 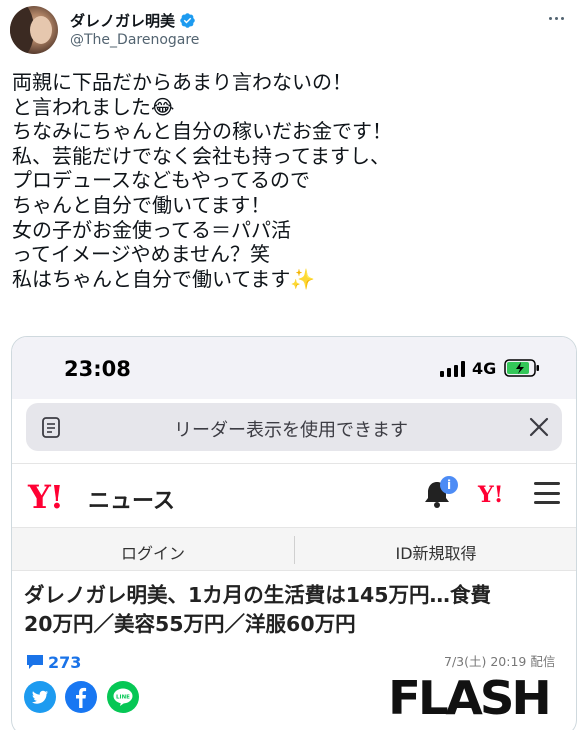 I want to click on verified-icon, so click(x=187, y=20).